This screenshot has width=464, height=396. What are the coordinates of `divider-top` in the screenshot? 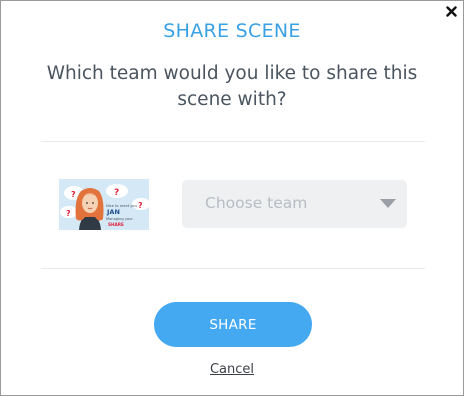 It's located at (233, 141).